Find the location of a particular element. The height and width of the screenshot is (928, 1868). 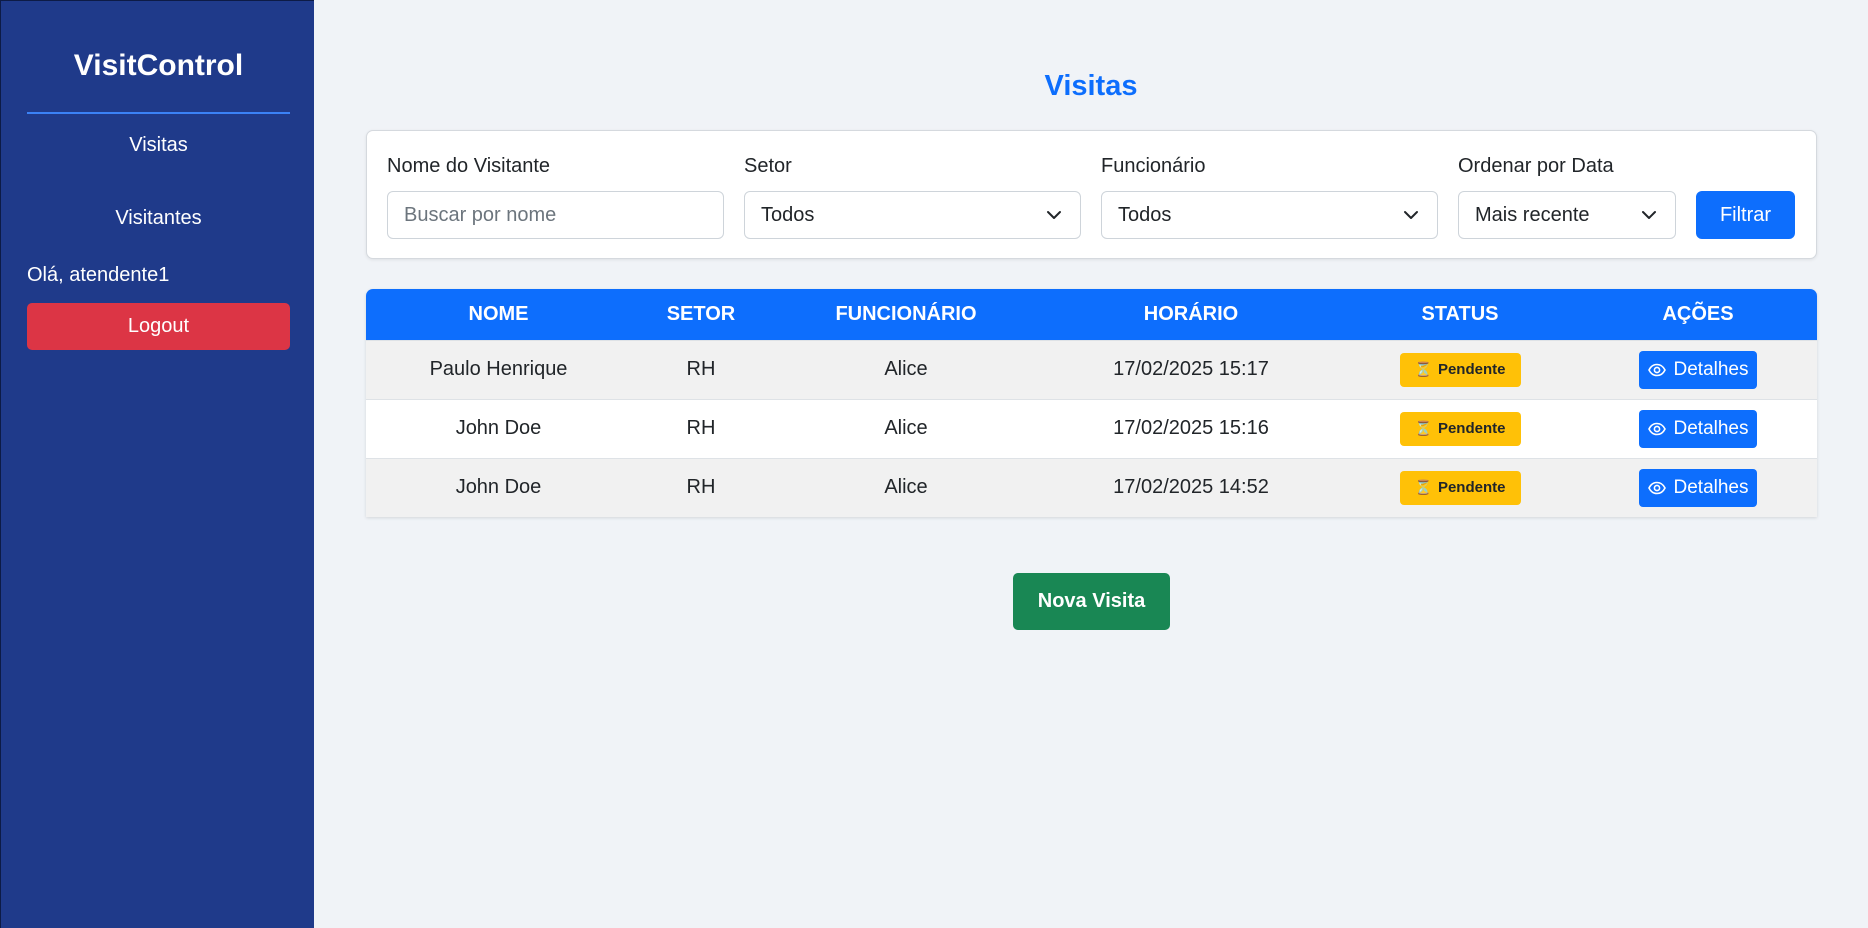

cell-nome: Paulo Henrique is located at coordinates (498, 369).